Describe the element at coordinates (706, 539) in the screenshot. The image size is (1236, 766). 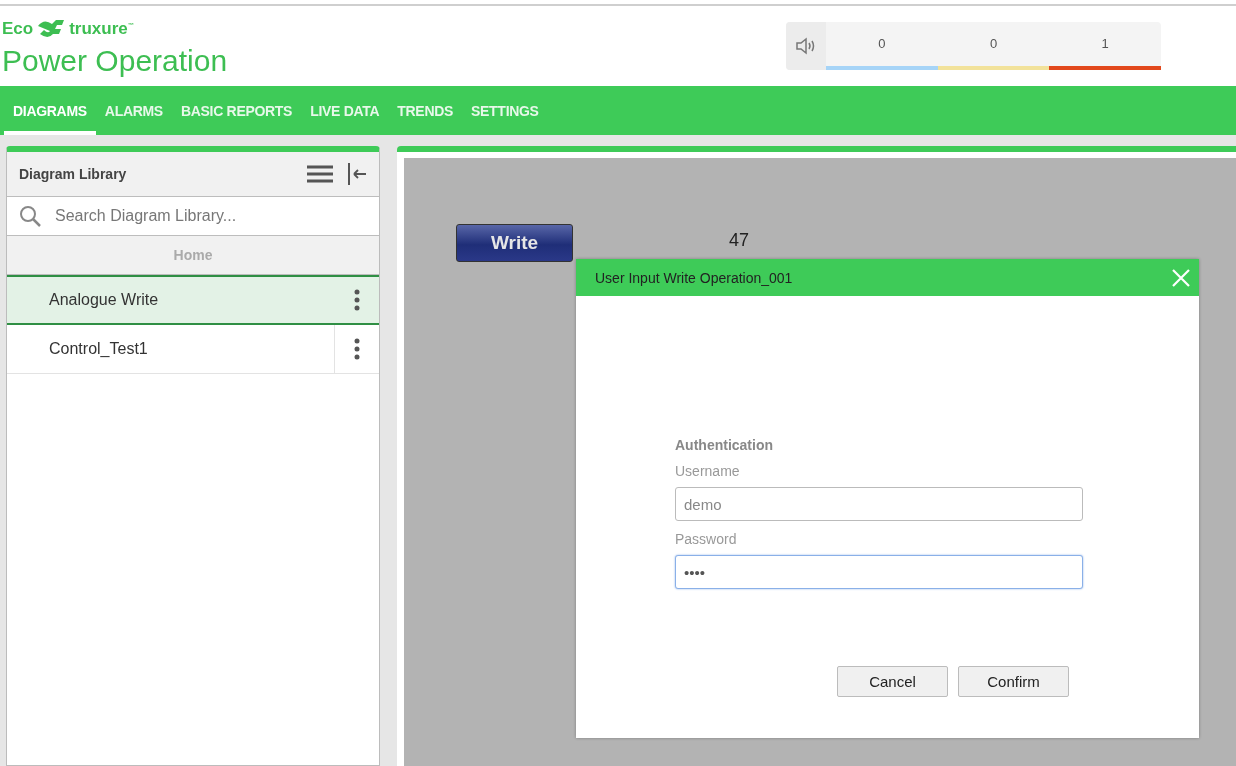
I see `field-label: Password` at that location.